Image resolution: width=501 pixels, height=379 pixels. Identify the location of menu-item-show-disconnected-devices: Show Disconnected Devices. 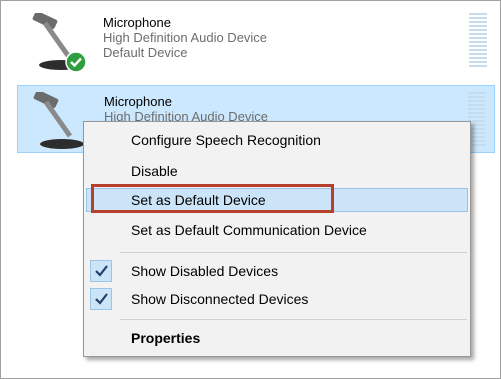
(277, 299).